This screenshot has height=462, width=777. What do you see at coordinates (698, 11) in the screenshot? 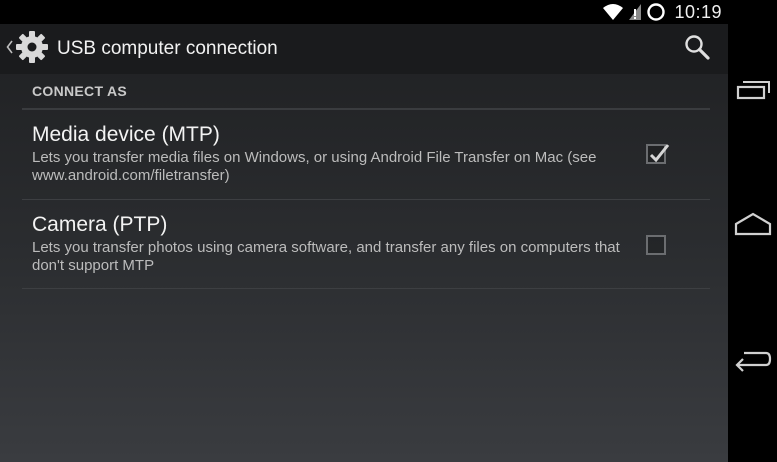
I see `status-clock: 10:19` at bounding box center [698, 11].